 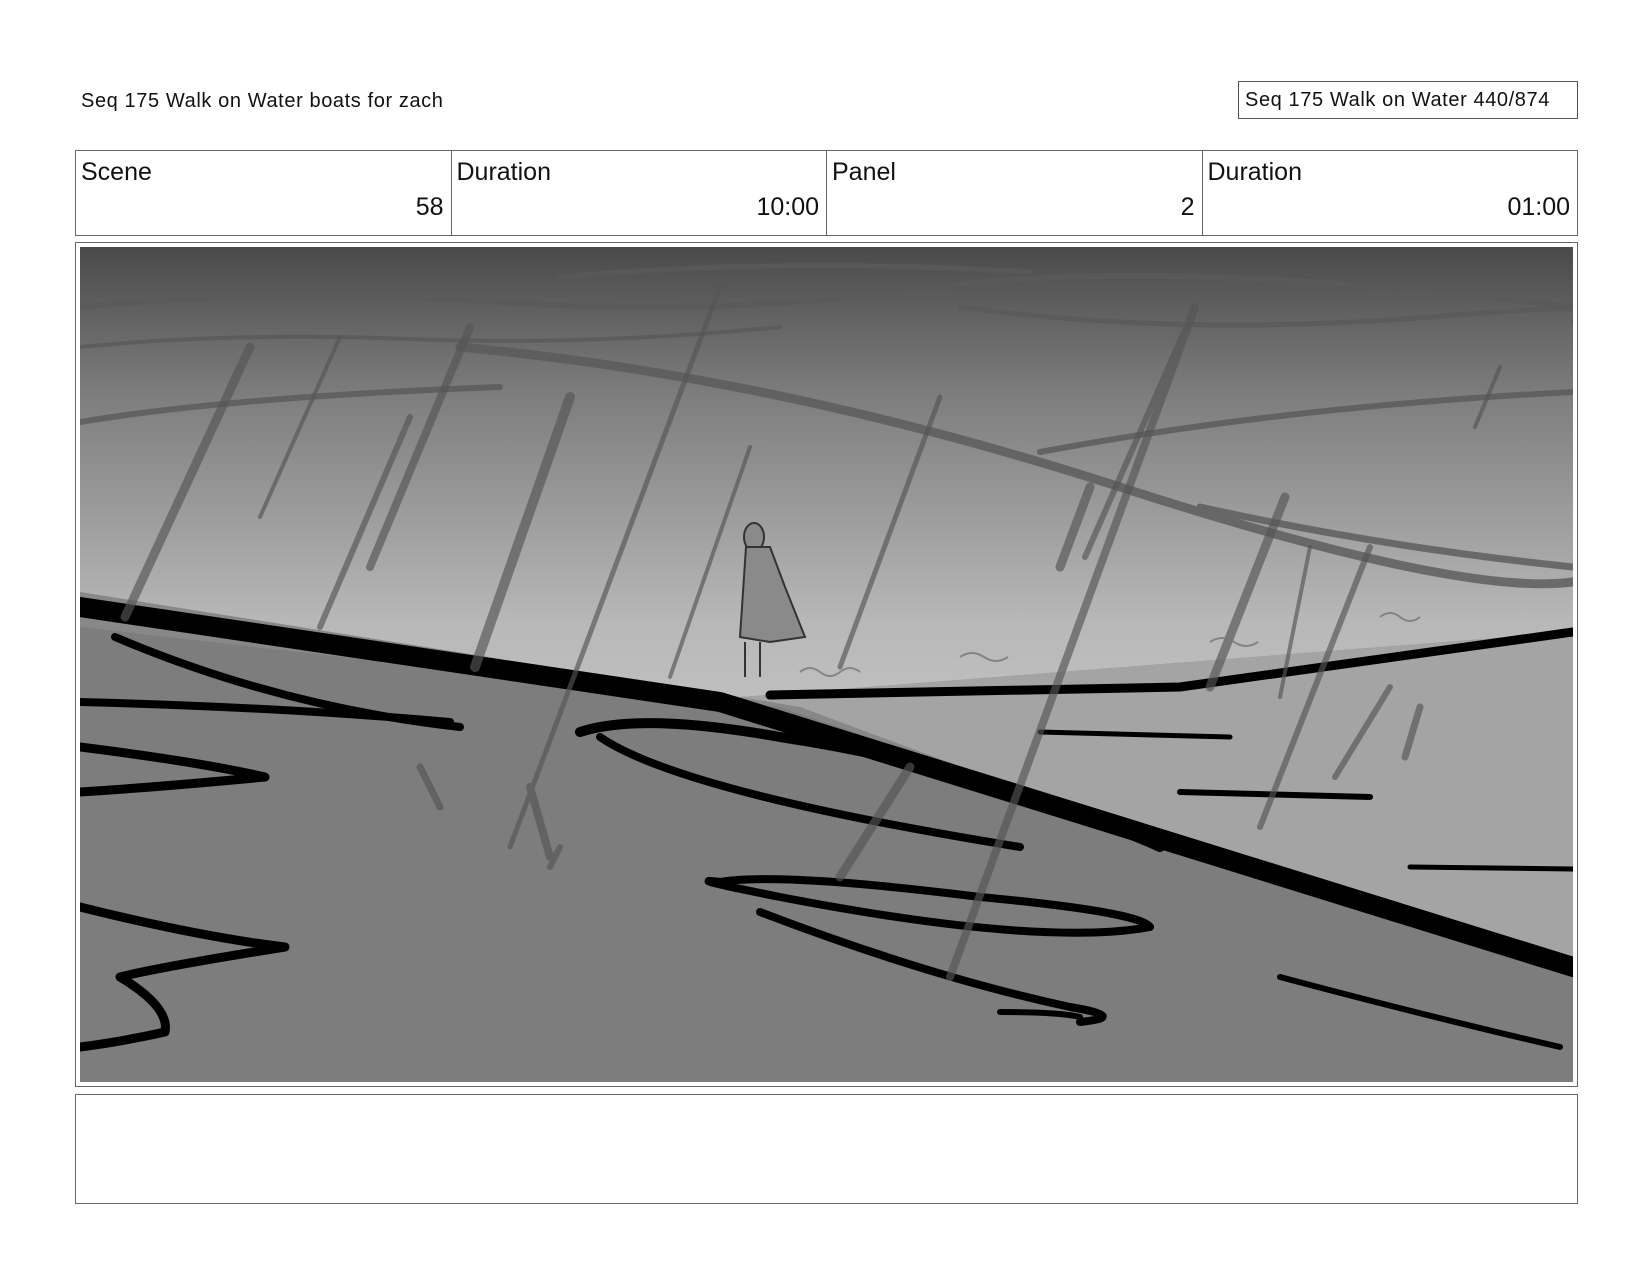 What do you see at coordinates (787, 207) in the screenshot?
I see `scene-duration-value: 10:00` at bounding box center [787, 207].